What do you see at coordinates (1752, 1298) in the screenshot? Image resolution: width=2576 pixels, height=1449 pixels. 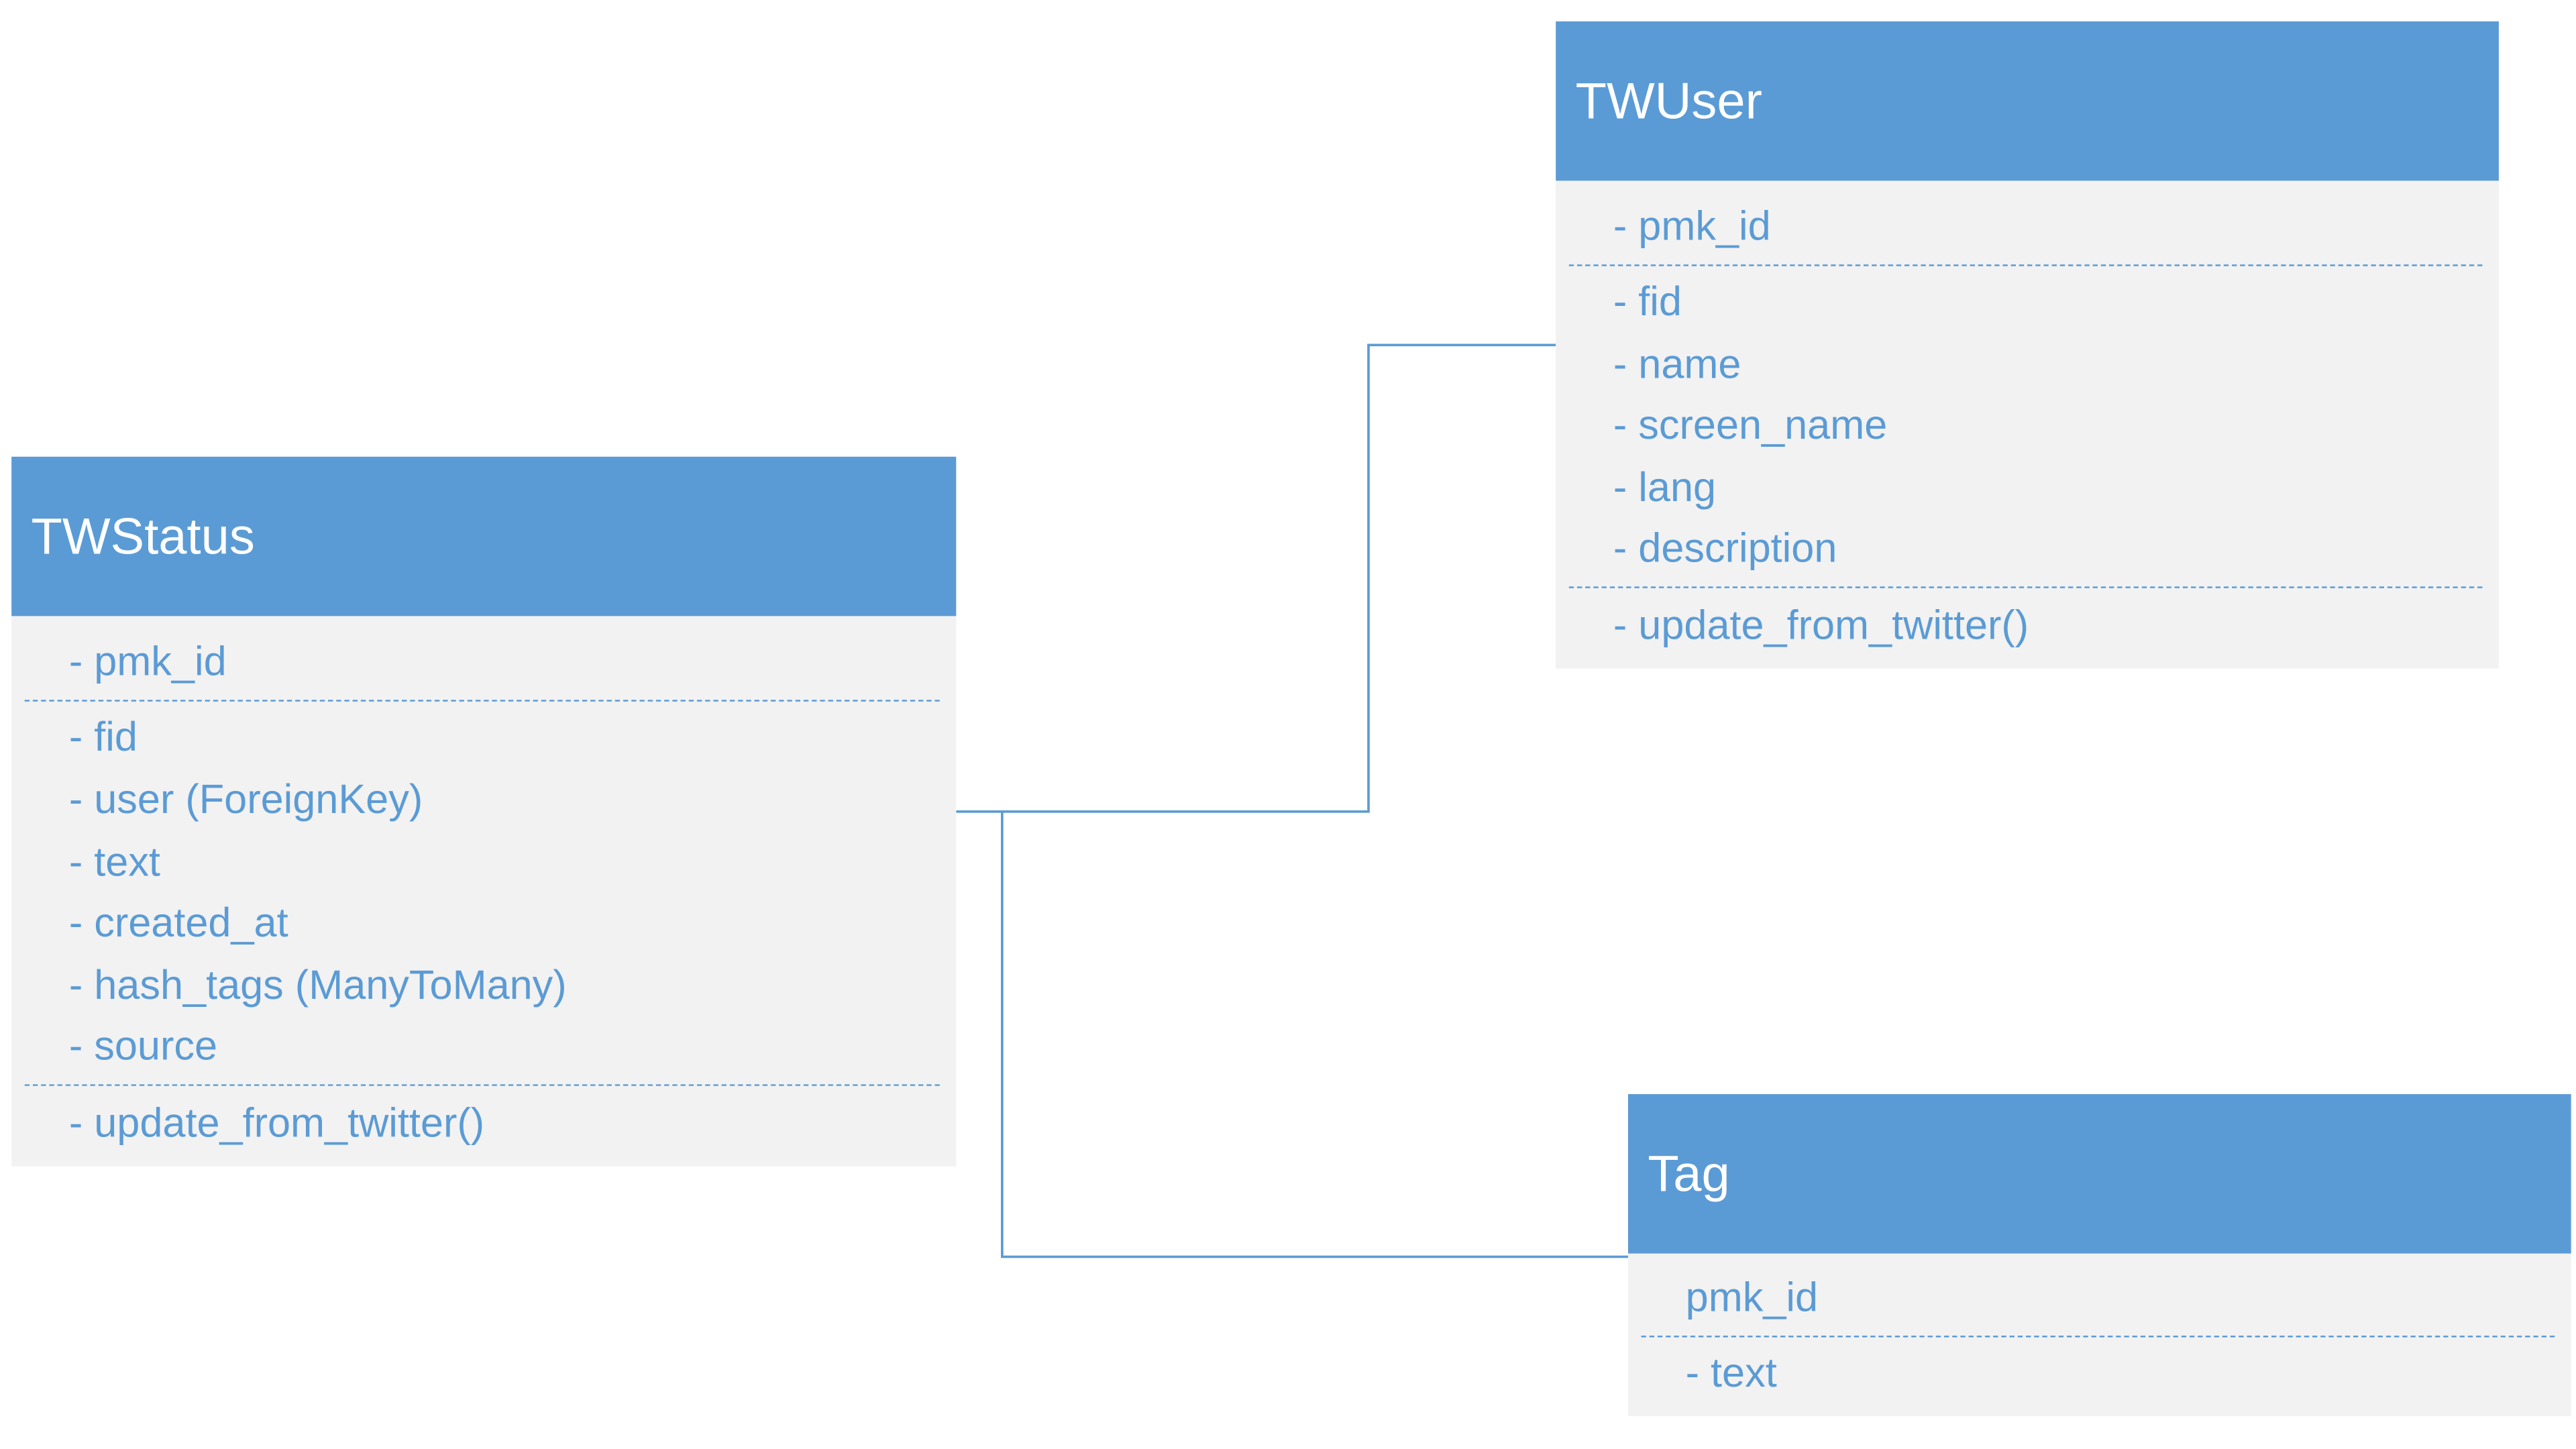 I see `primary-key: pmk_id` at bounding box center [1752, 1298].